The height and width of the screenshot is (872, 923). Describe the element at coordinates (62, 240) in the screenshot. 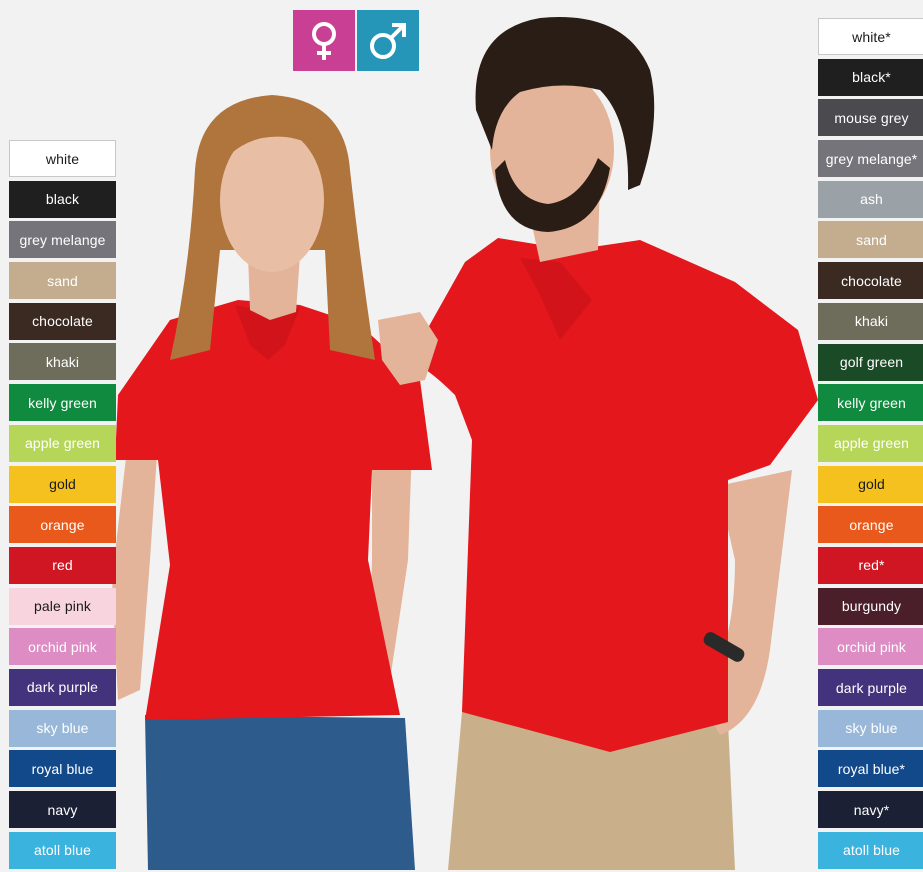

I see `color-swatch: grey melange` at that location.